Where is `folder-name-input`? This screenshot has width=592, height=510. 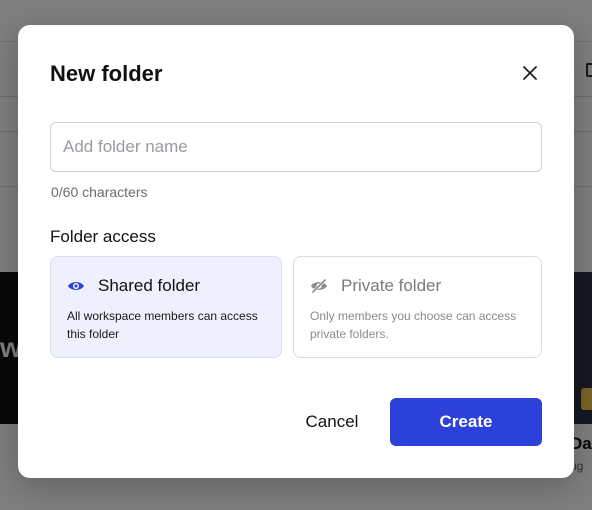 folder-name-input is located at coordinates (296, 147).